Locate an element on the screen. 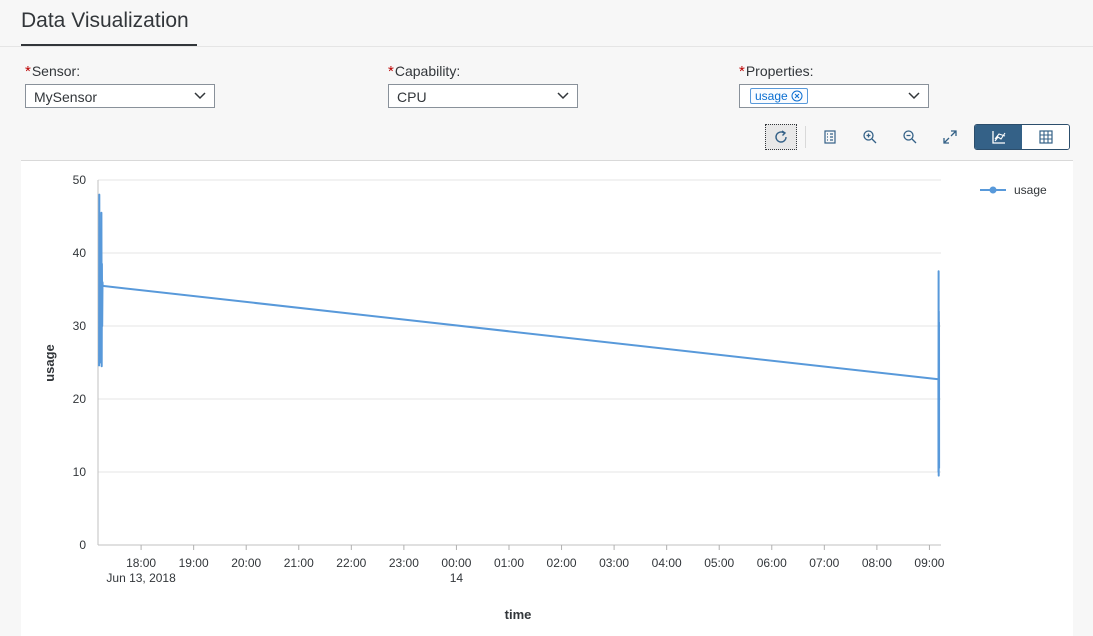 The width and height of the screenshot is (1093, 636). toolbar-separator is located at coordinates (805, 137).